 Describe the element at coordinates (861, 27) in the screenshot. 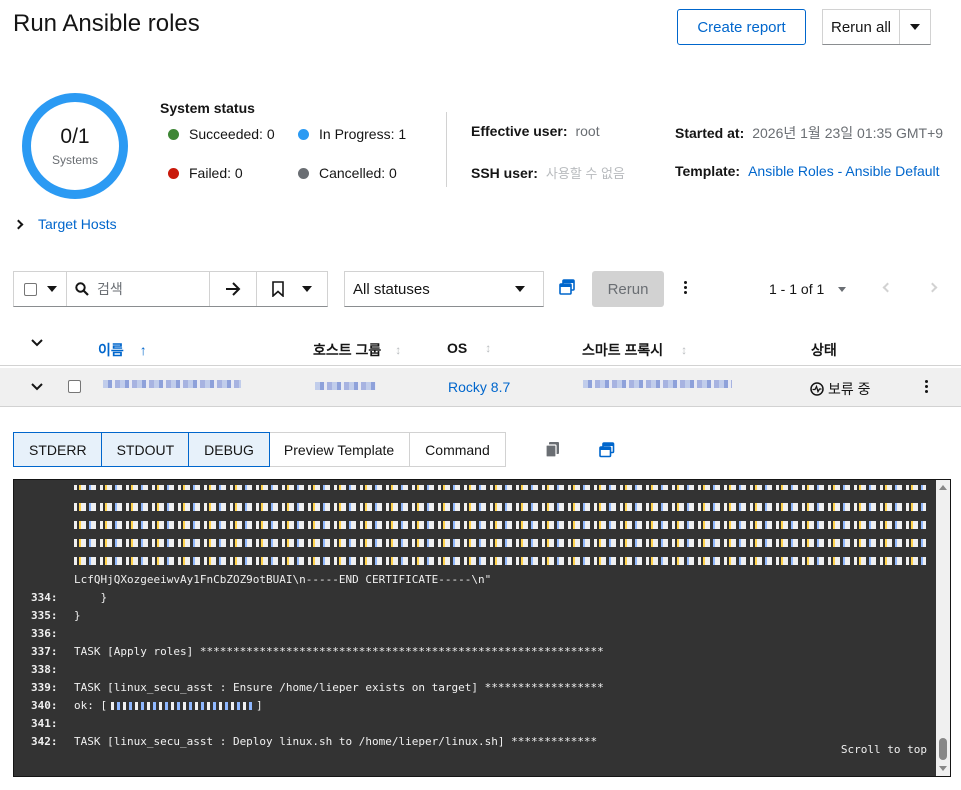

I see `rerun-all-button: Rerun all` at that location.